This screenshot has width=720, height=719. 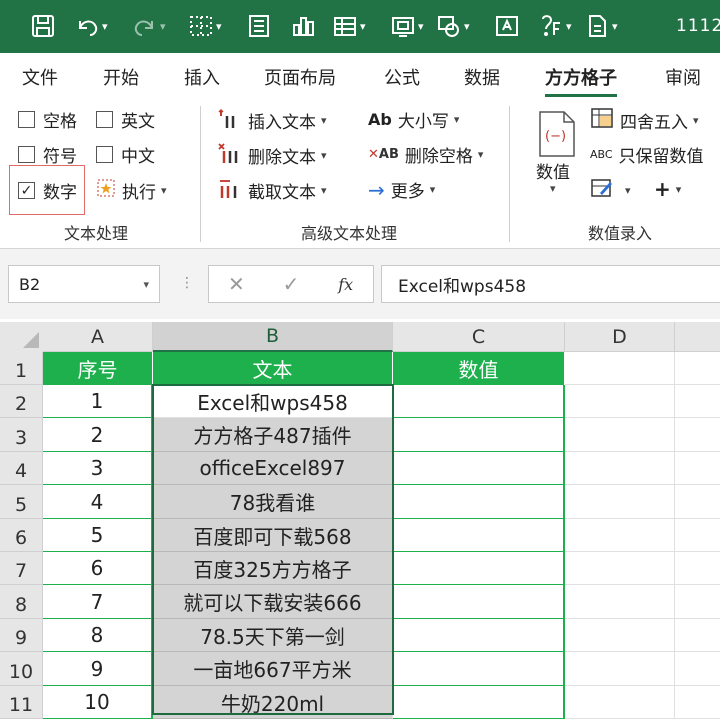 I want to click on cell-b11: 牛奶220ml, so click(x=273, y=702).